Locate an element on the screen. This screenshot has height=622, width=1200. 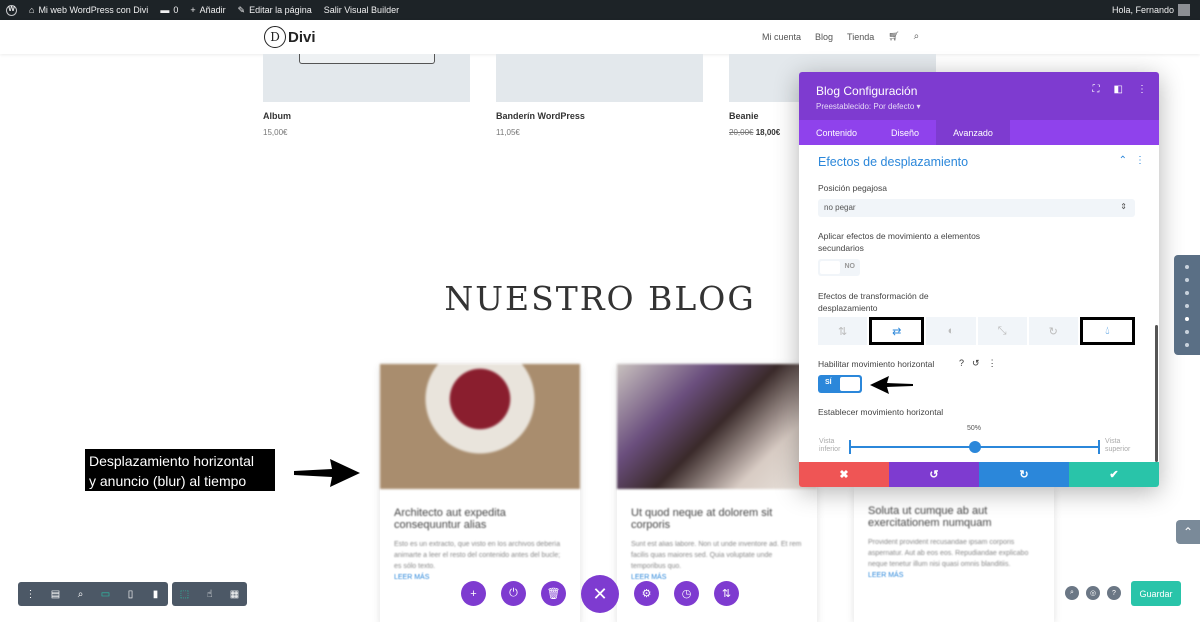
apply-motion-toggle: NO is located at coordinates (839, 267).